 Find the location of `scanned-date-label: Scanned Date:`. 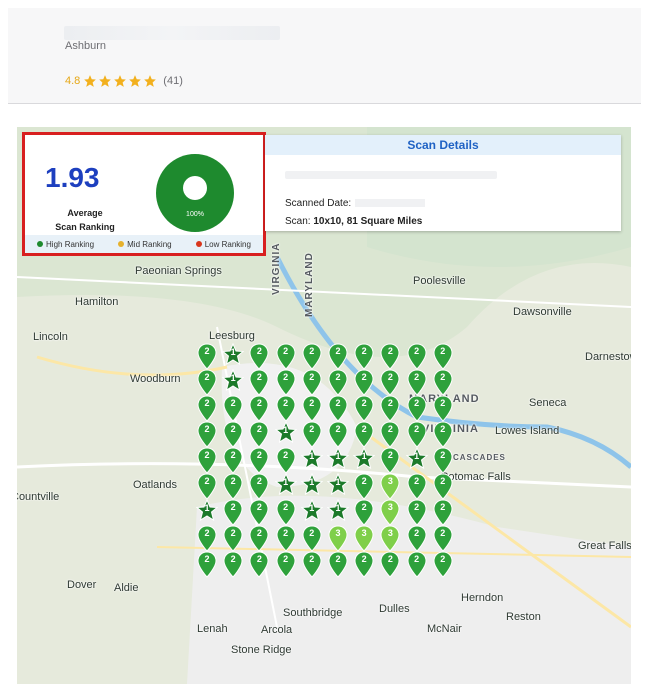

scanned-date-label: Scanned Date: is located at coordinates (318, 203).